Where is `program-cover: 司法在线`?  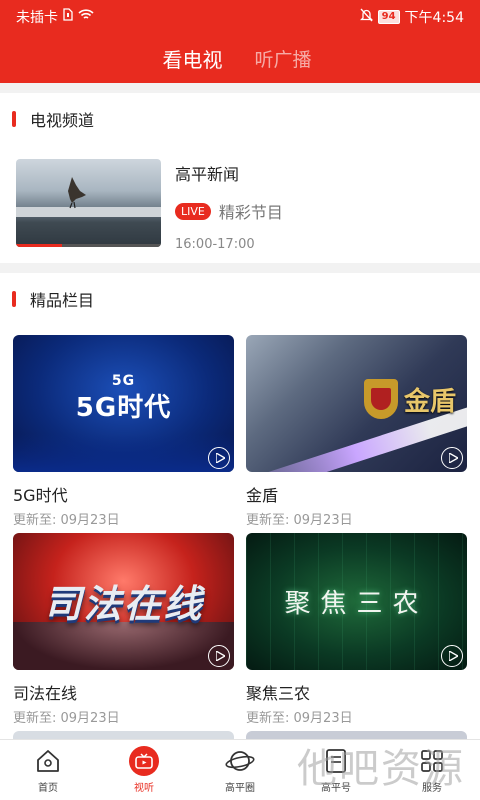
program-cover: 司法在线 is located at coordinates (123, 601).